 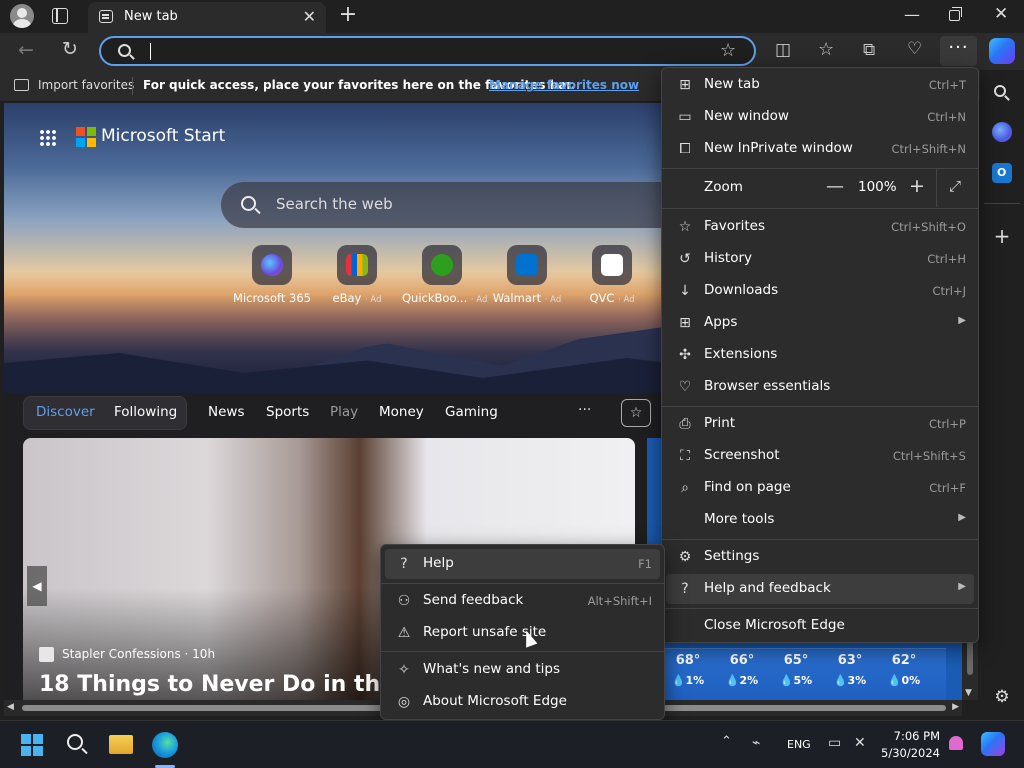 I want to click on address-input, so click(x=427, y=51).